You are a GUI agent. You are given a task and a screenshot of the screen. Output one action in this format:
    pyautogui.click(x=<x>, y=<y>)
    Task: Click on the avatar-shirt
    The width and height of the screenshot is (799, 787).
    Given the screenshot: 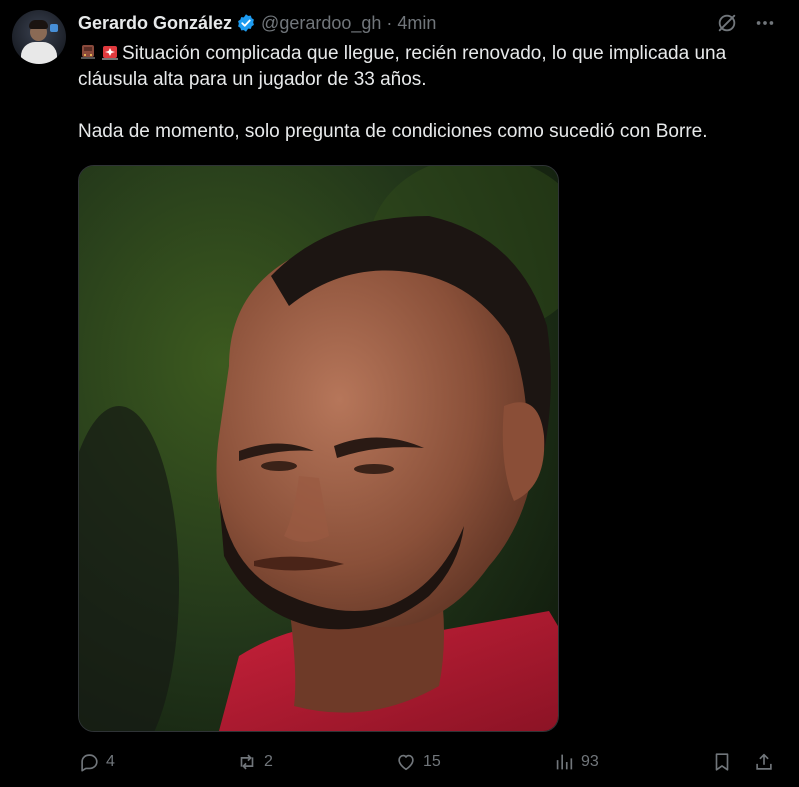 What is the action you would take?
    pyautogui.click(x=39, y=53)
    